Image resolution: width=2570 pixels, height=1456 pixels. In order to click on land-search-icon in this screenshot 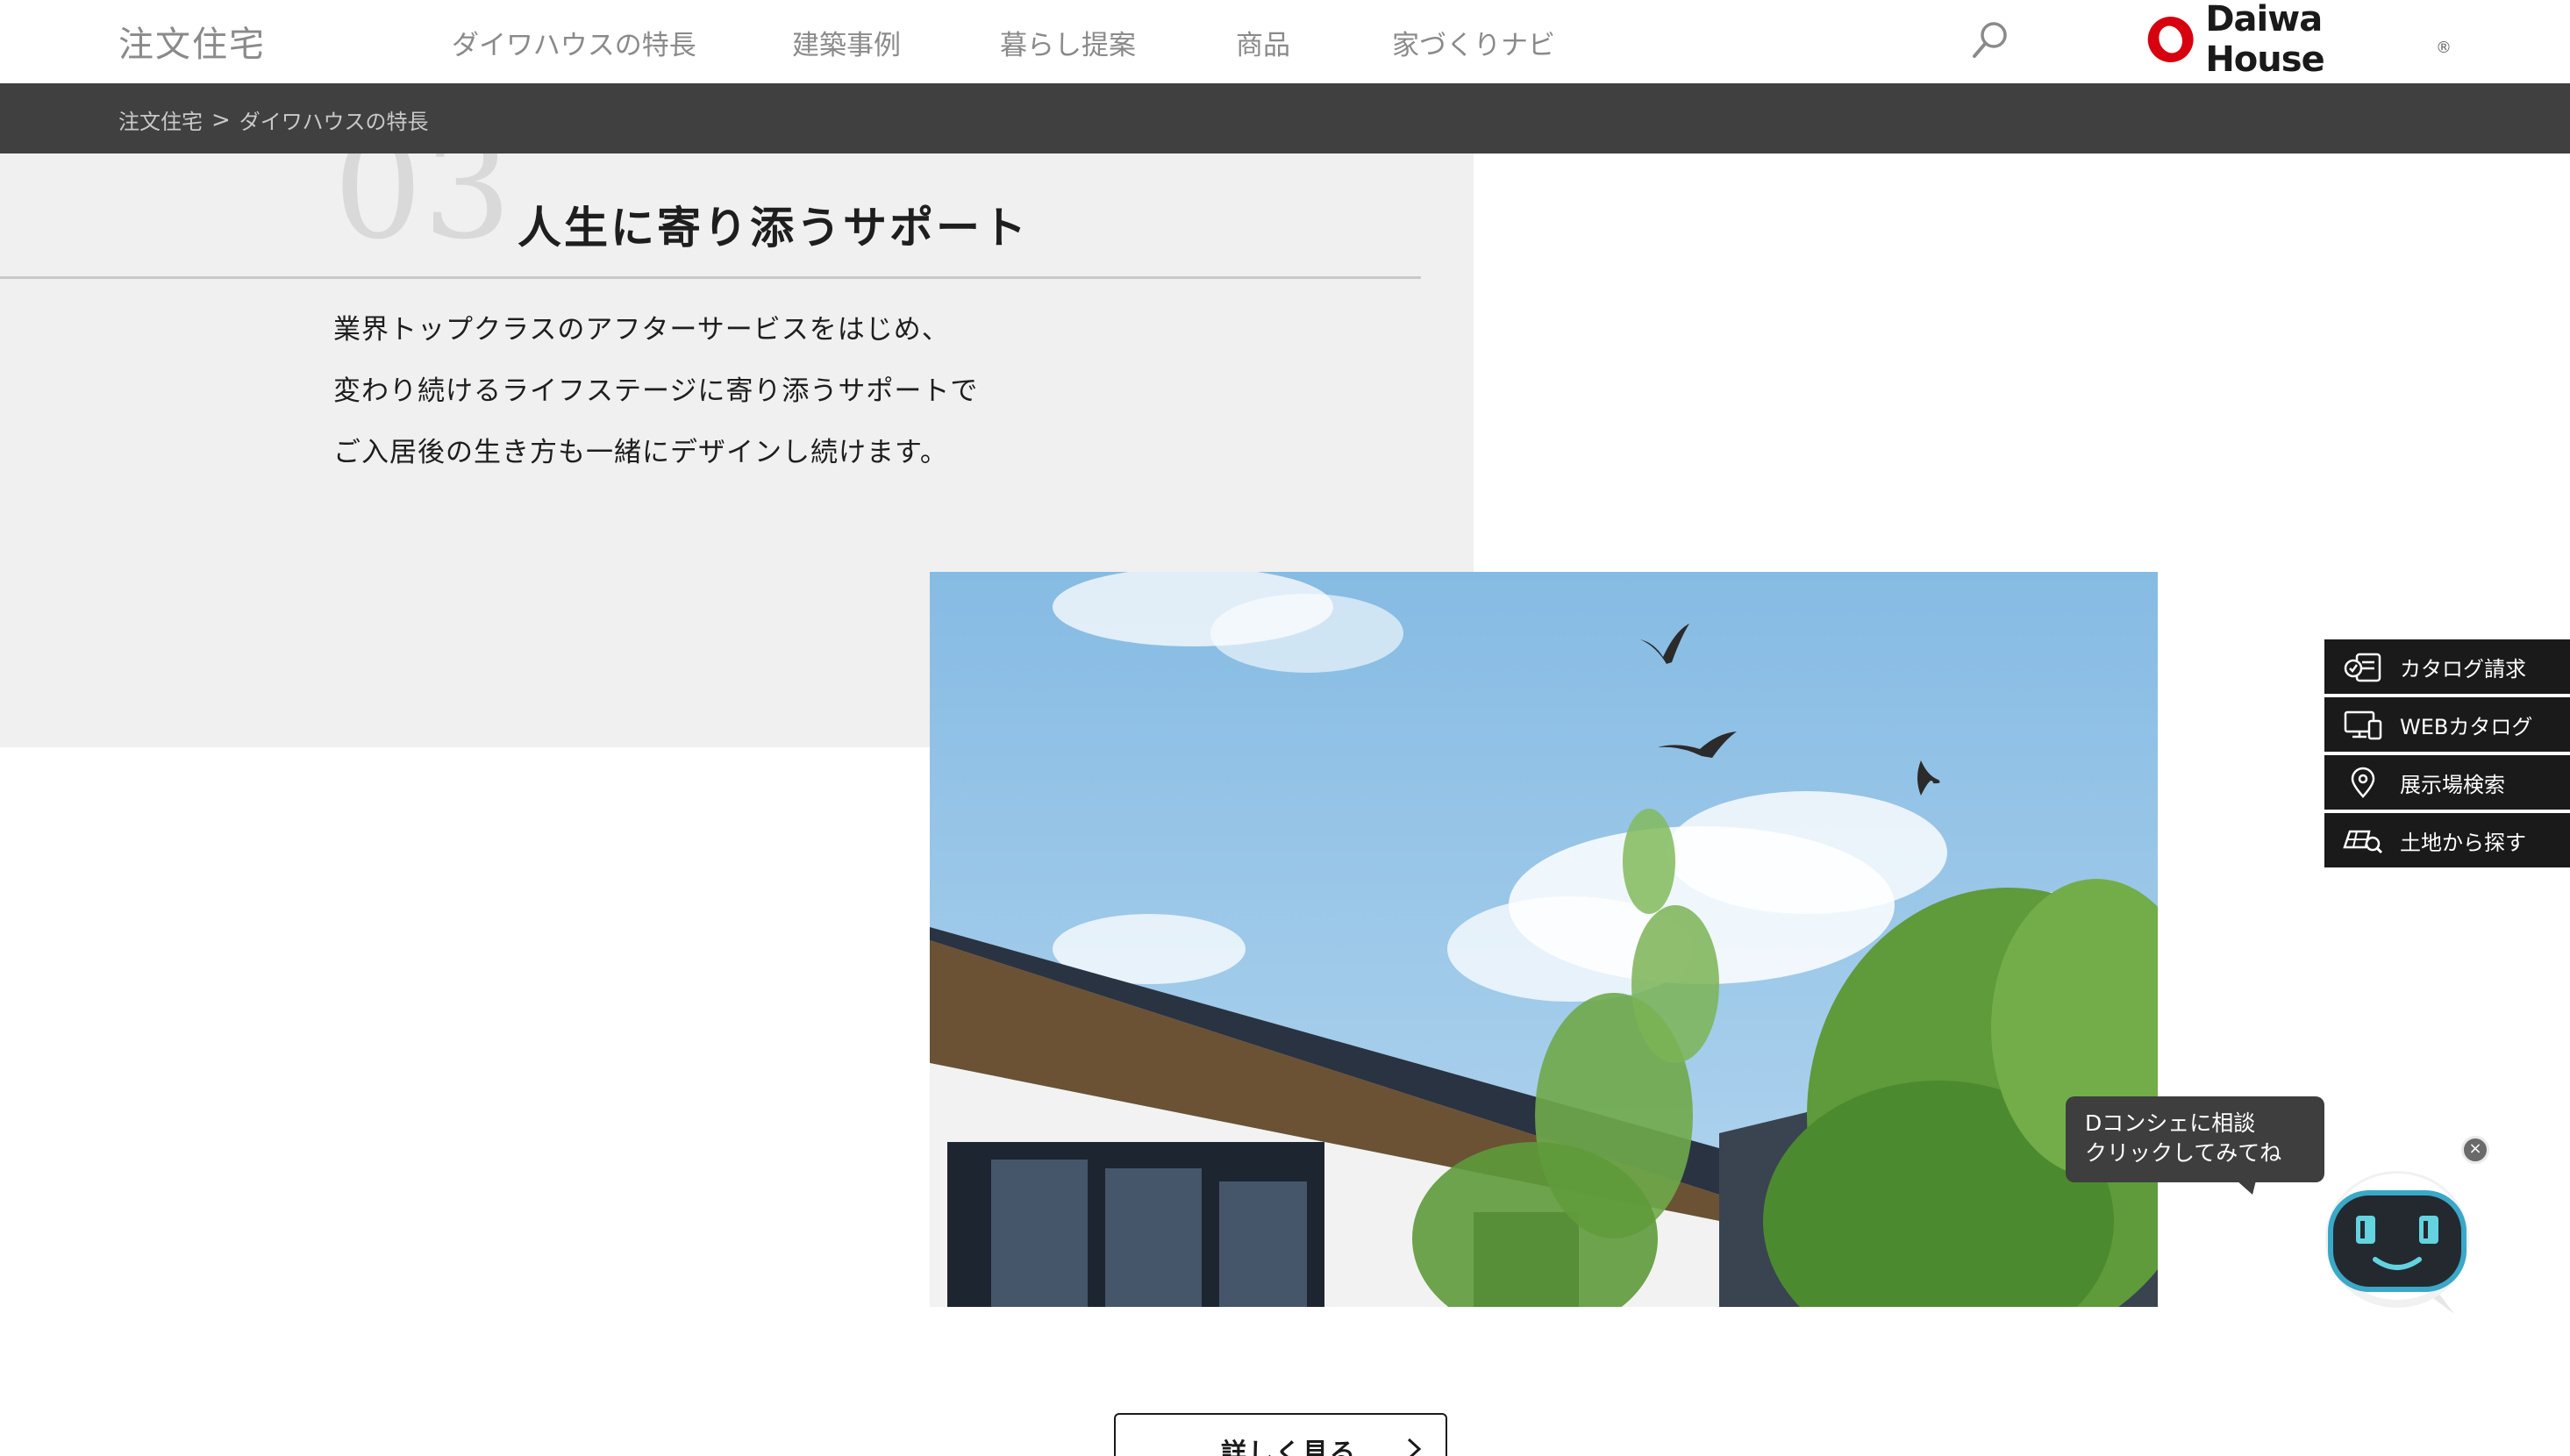, I will do `click(2363, 840)`.